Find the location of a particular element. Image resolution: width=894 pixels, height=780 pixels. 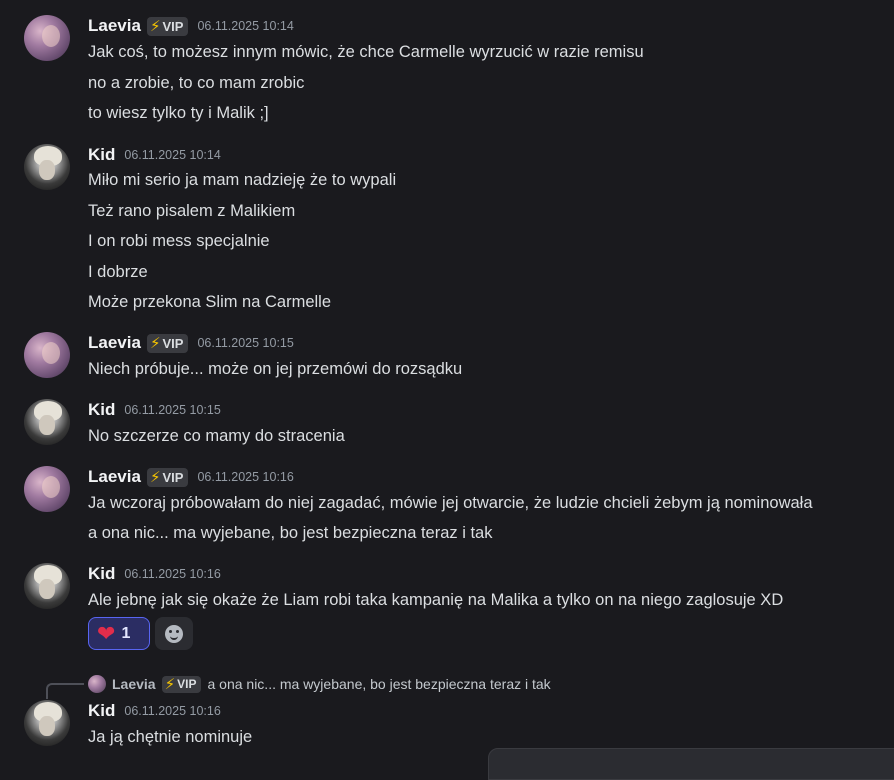

message-input-edge is located at coordinates (691, 764).